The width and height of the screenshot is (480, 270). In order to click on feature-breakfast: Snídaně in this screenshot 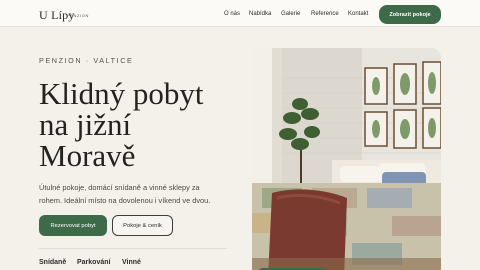, I will do `click(53, 262)`.